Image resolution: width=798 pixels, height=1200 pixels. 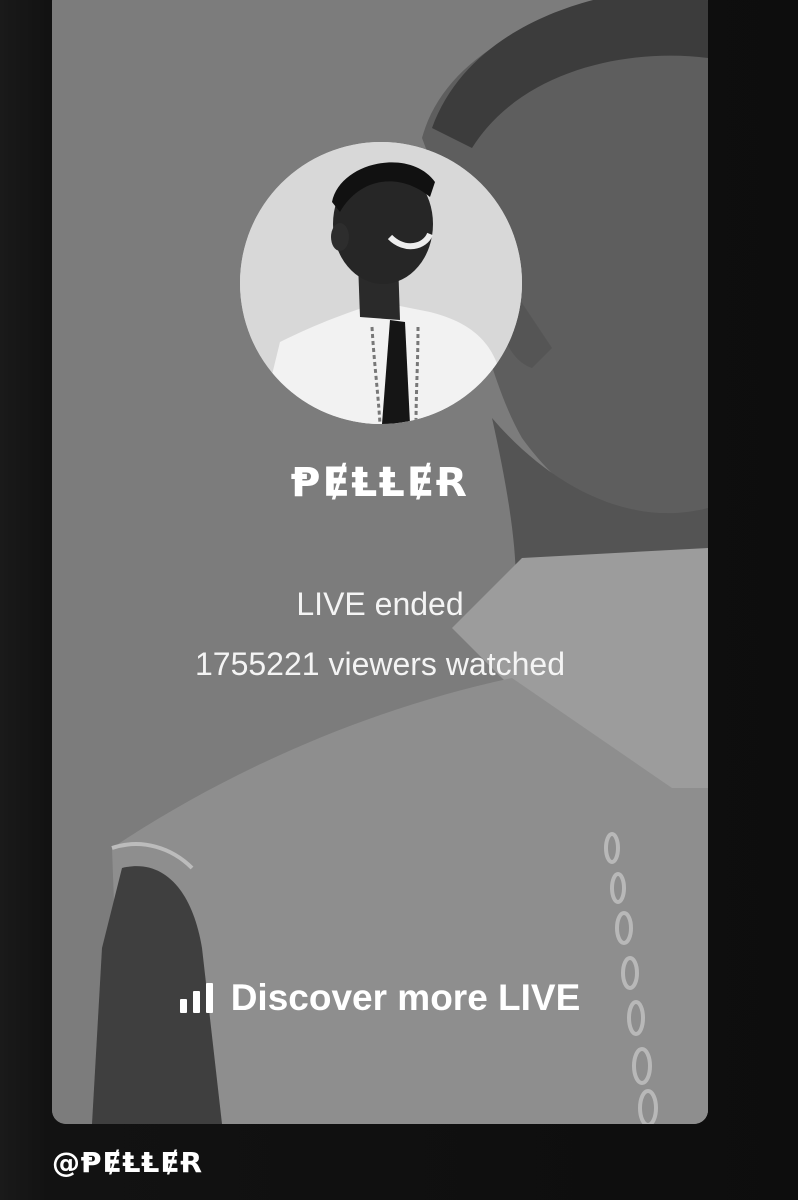 I want to click on host-avatar-photo, so click(x=381, y=283).